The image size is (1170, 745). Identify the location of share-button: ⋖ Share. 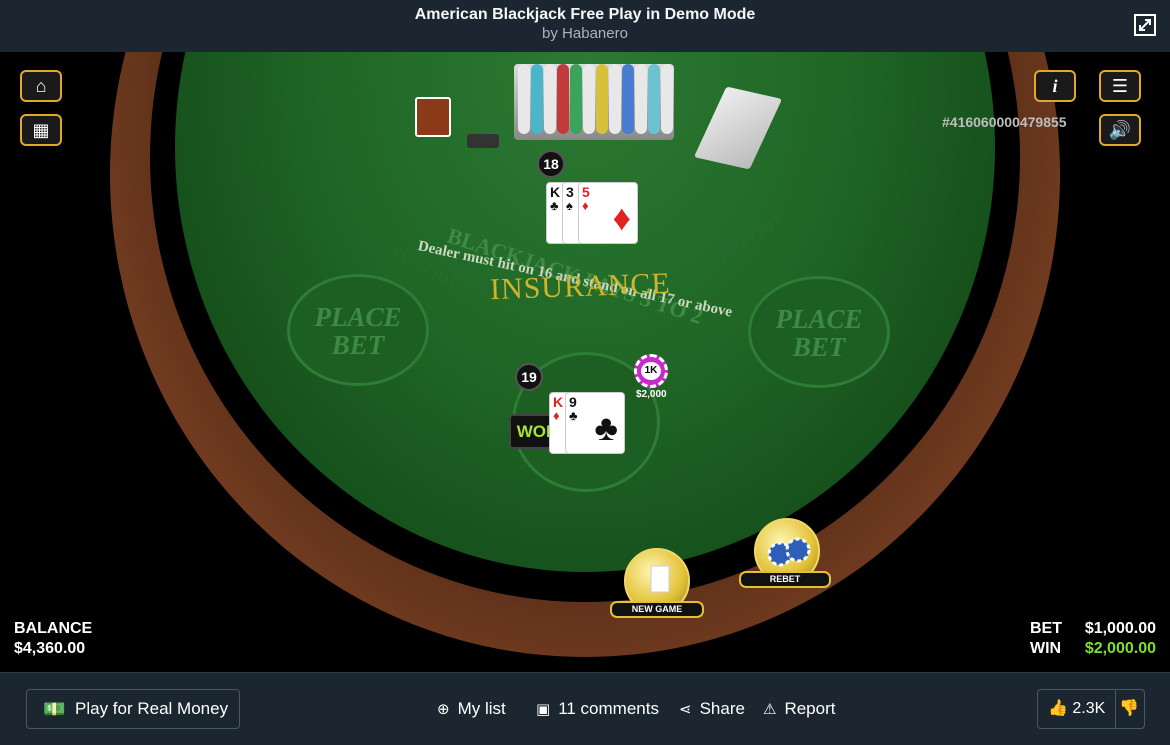
(712, 709).